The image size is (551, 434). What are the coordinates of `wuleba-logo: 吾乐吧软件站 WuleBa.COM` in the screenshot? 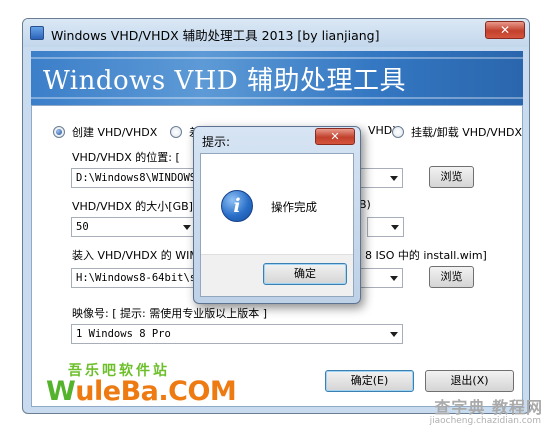 It's located at (141, 386).